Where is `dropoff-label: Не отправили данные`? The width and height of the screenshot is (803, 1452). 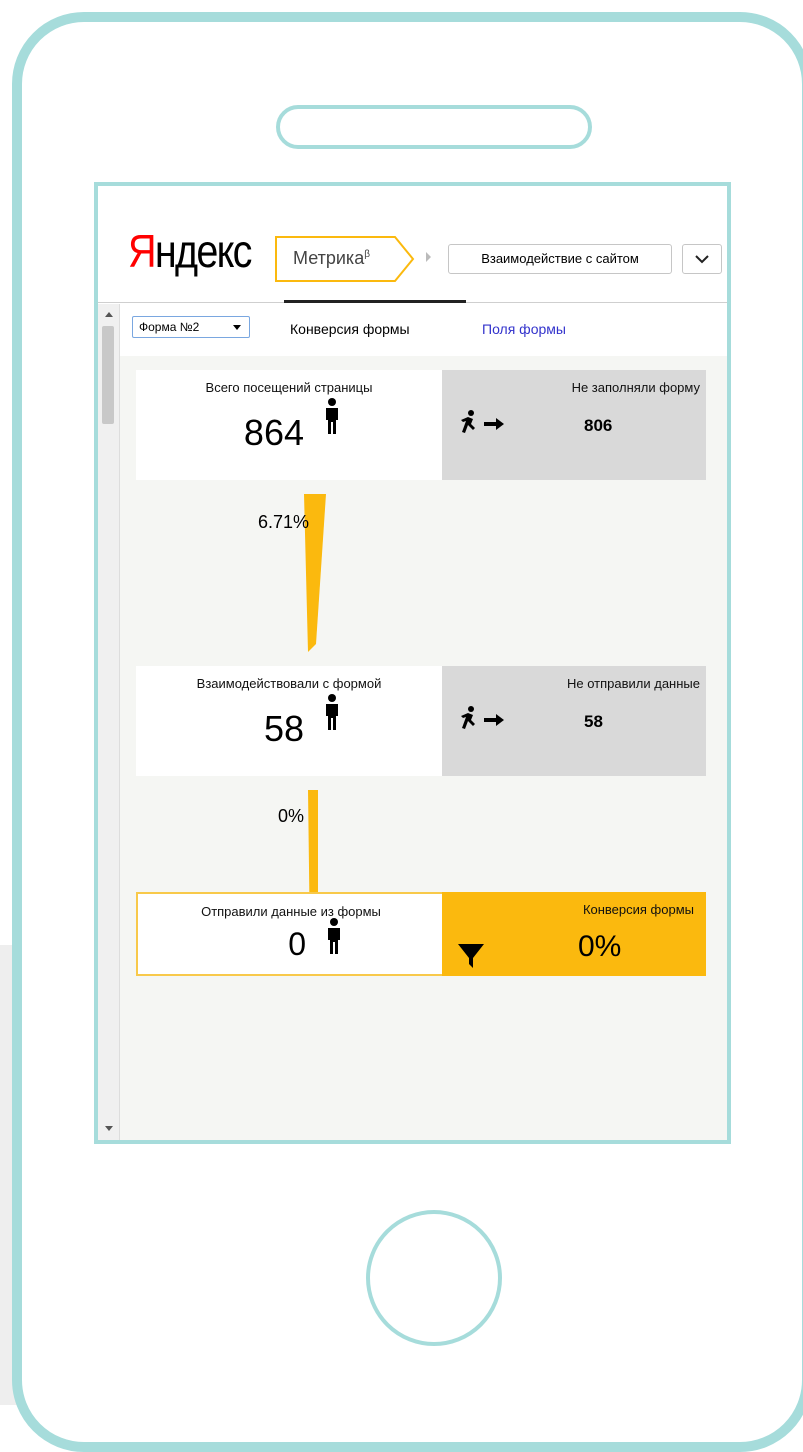 dropoff-label: Не отправили данные is located at coordinates (633, 683).